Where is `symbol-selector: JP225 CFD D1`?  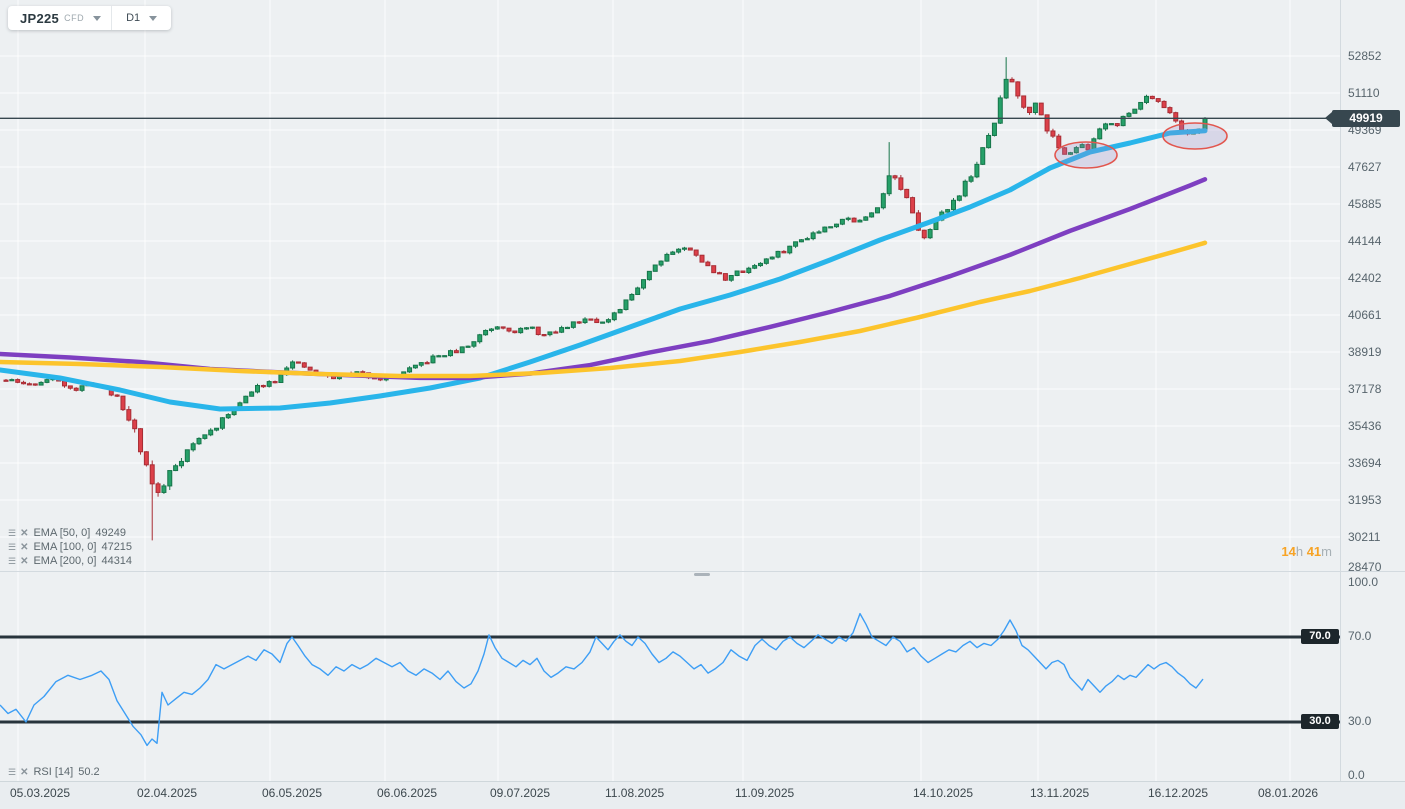 symbol-selector: JP225 CFD D1 is located at coordinates (90, 18).